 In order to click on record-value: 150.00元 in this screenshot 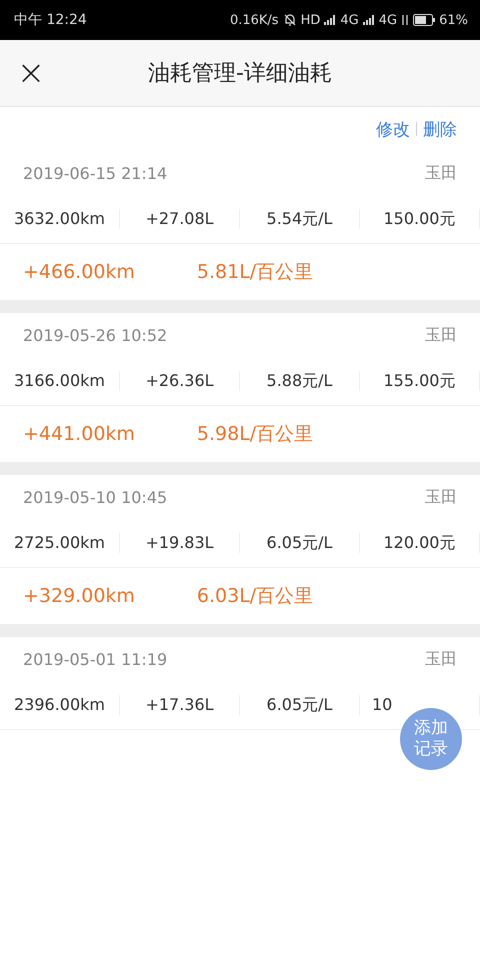, I will do `click(420, 219)`.